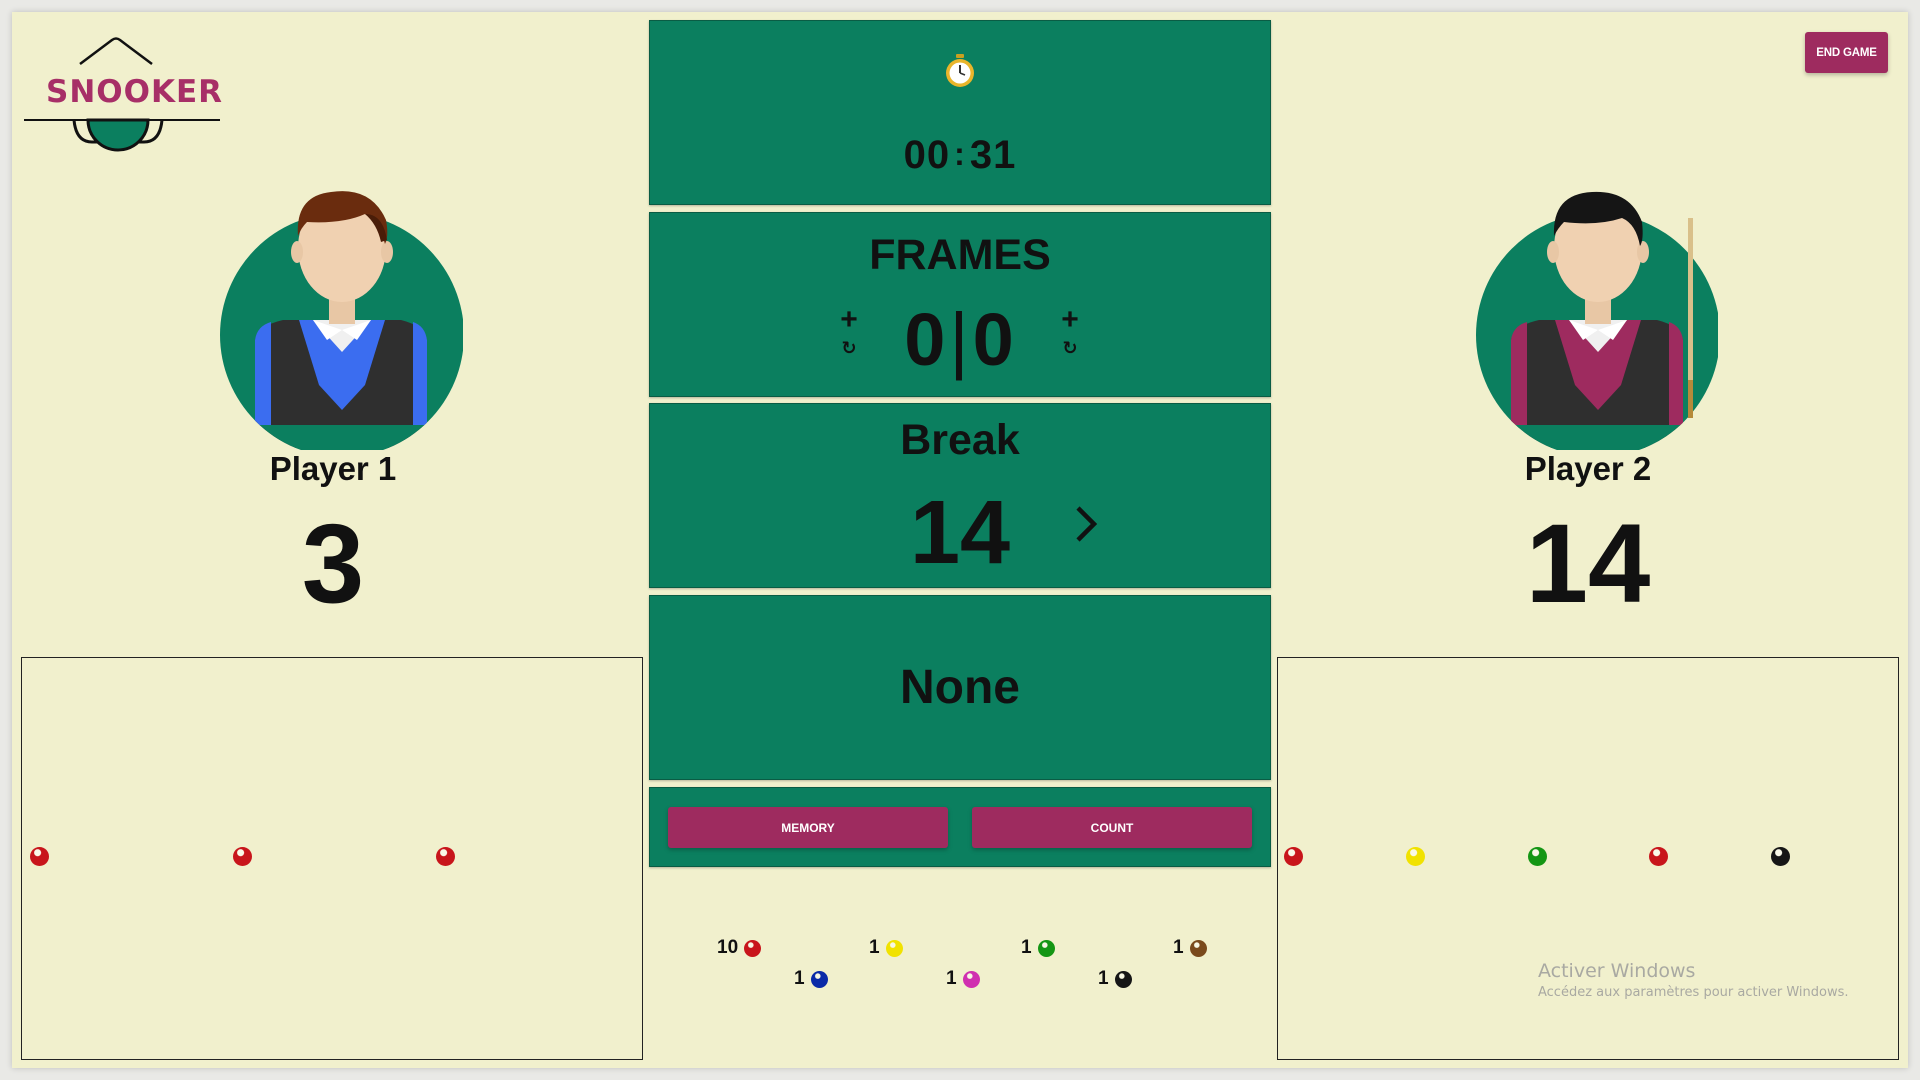 Image resolution: width=1920 pixels, height=1080 pixels. What do you see at coordinates (739, 948) in the screenshot?
I see `remaining-red: 10` at bounding box center [739, 948].